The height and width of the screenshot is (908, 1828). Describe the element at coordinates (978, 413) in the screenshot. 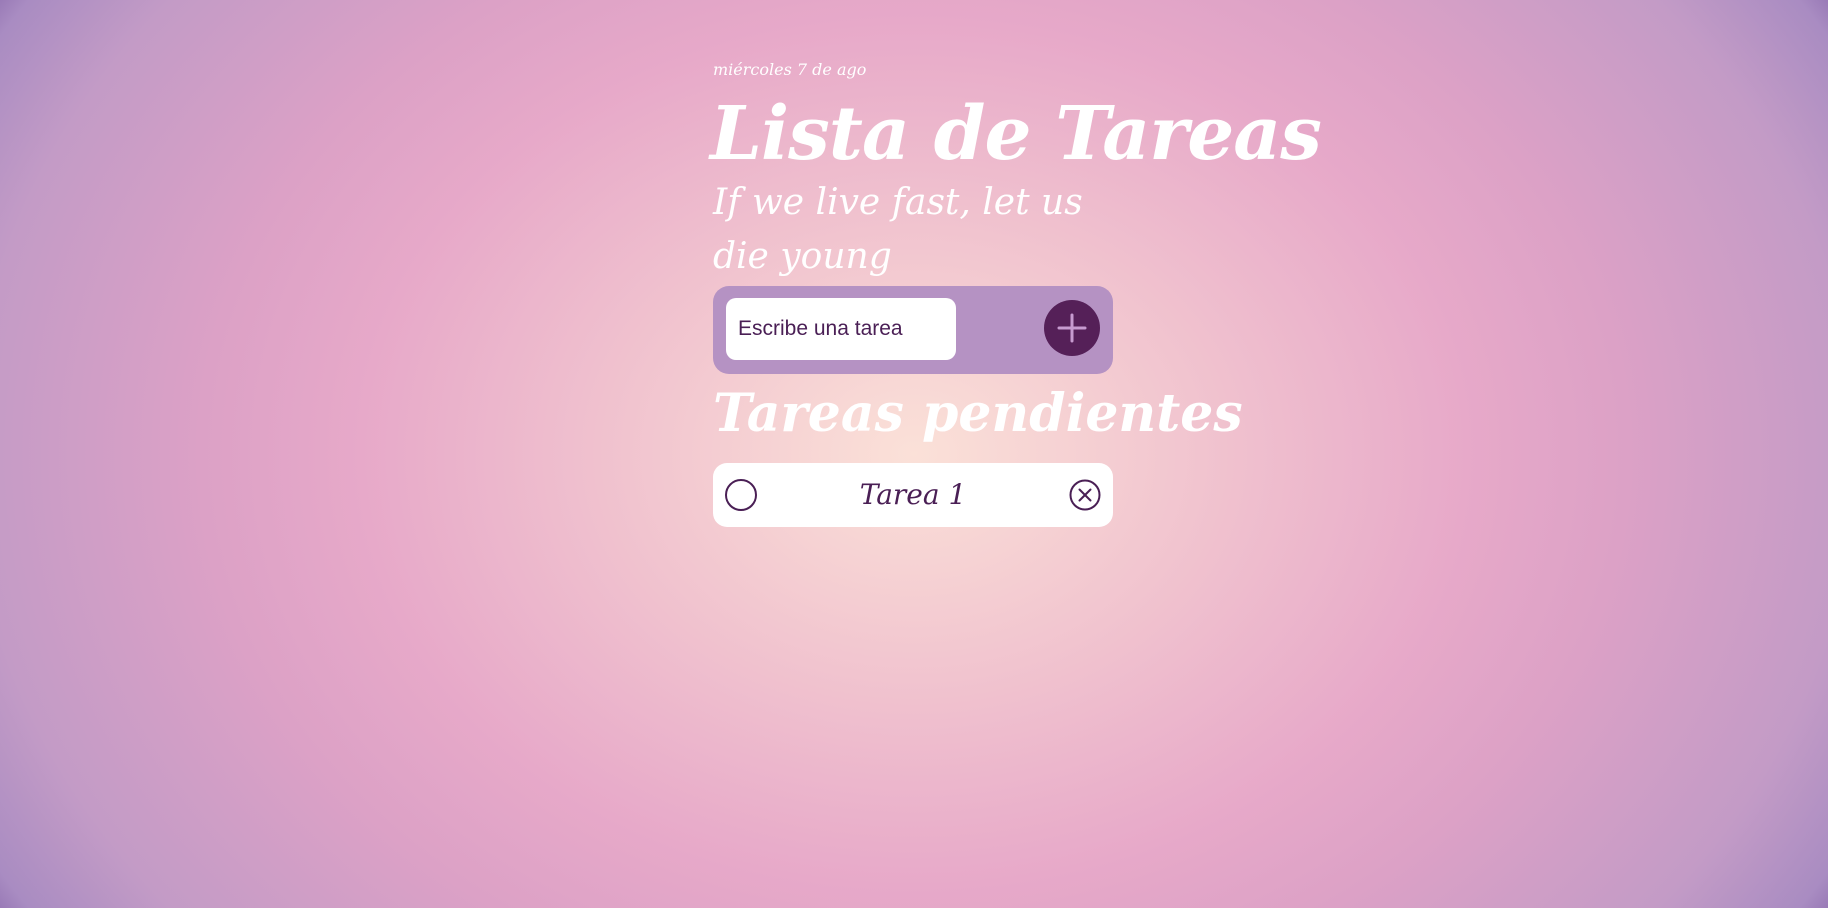

I see `pending-tasks-heading: Tareas pendientes` at that location.